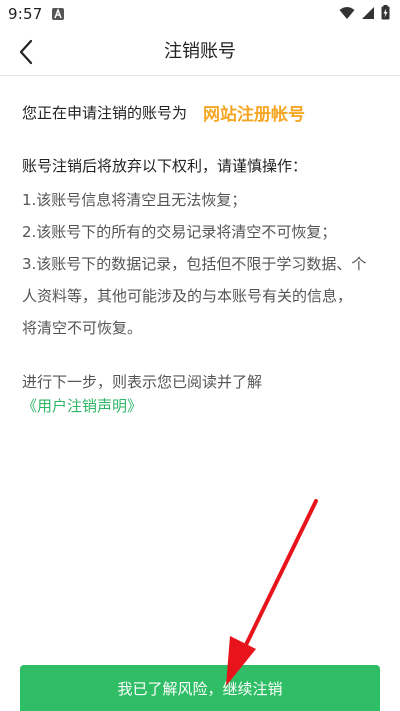  I want to click on notice-text: 进行下一步，则表示您已阅读并了解, so click(142, 382).